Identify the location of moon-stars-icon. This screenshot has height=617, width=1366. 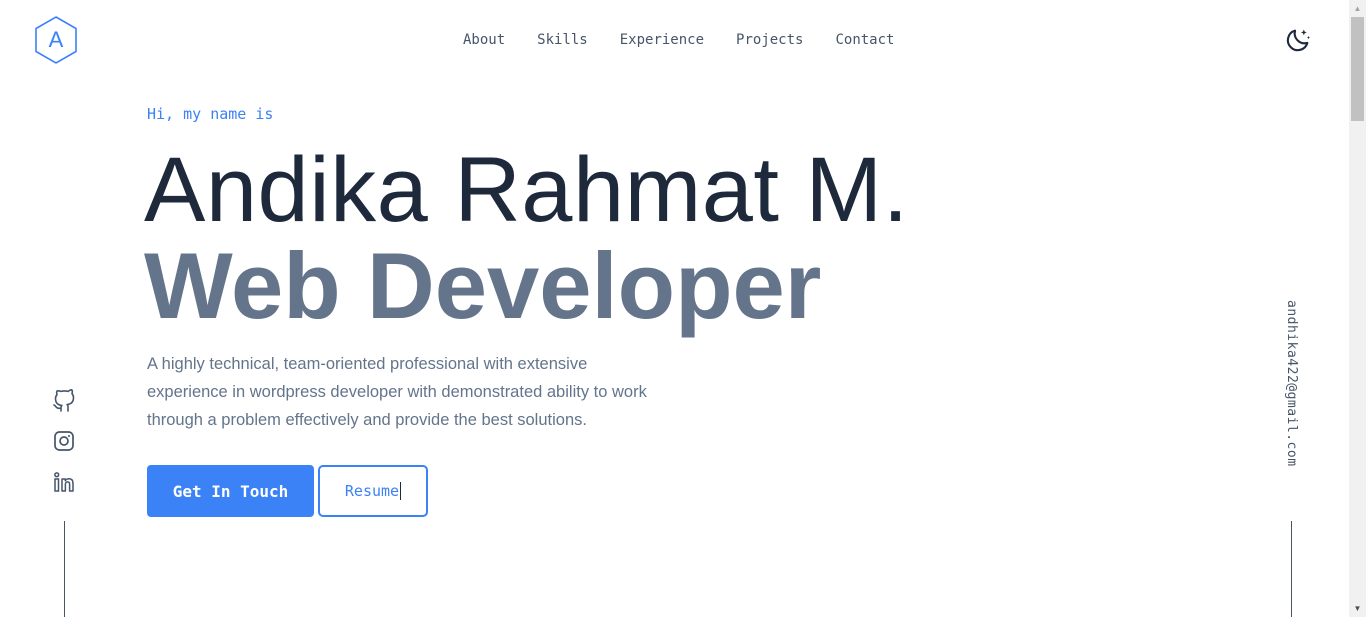
(1298, 40).